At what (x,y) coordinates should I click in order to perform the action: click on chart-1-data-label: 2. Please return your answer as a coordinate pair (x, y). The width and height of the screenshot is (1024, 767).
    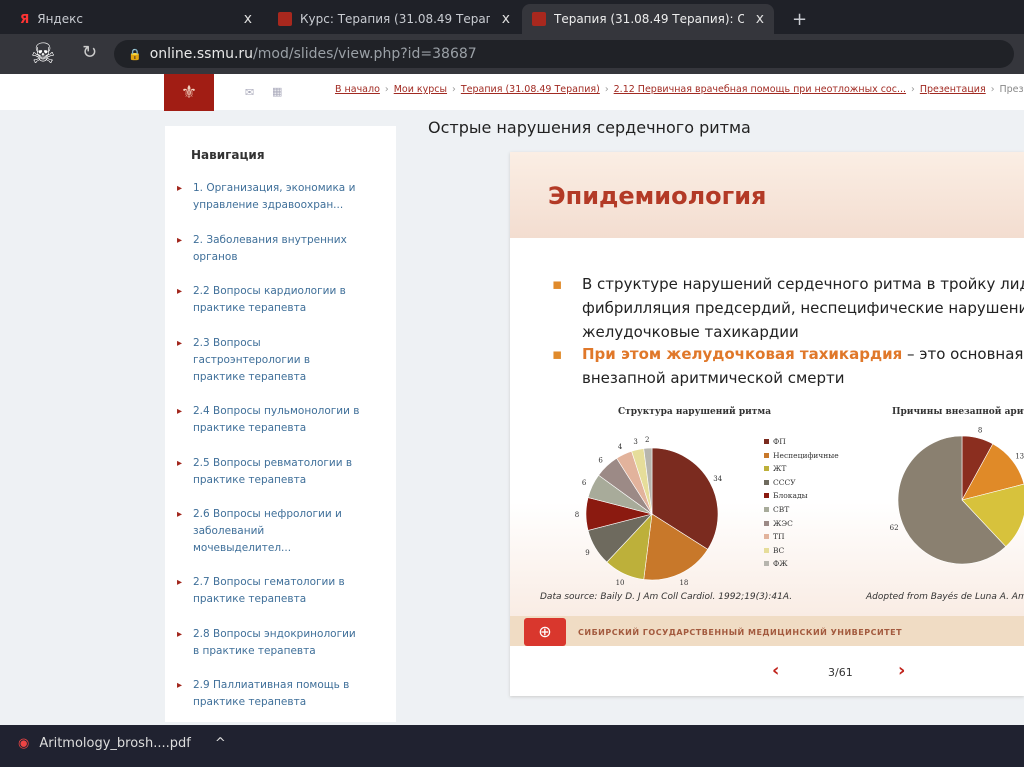
    Looking at the image, I should click on (647, 440).